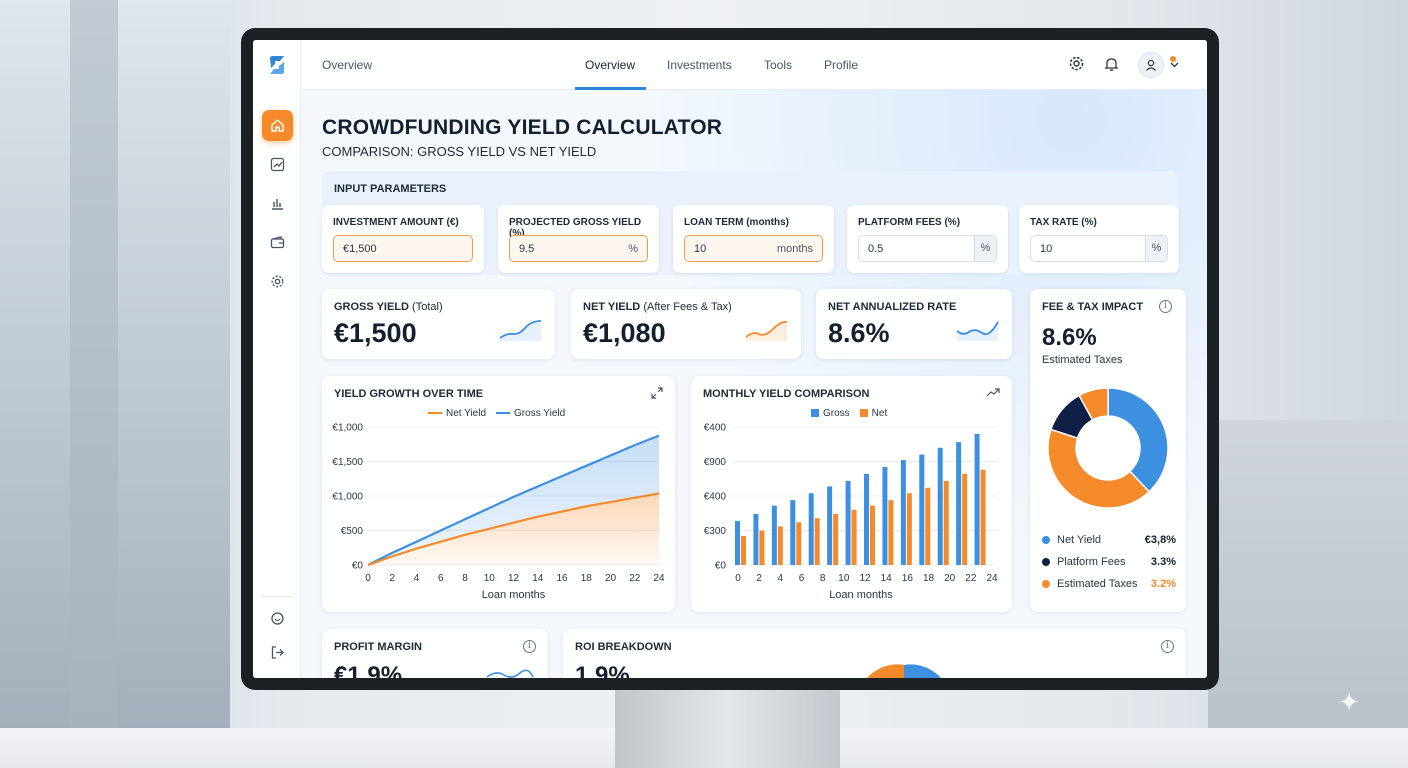 The image size is (1408, 768). Describe the element at coordinates (1069, 337) in the screenshot. I see `impact-value: 8.6%` at that location.